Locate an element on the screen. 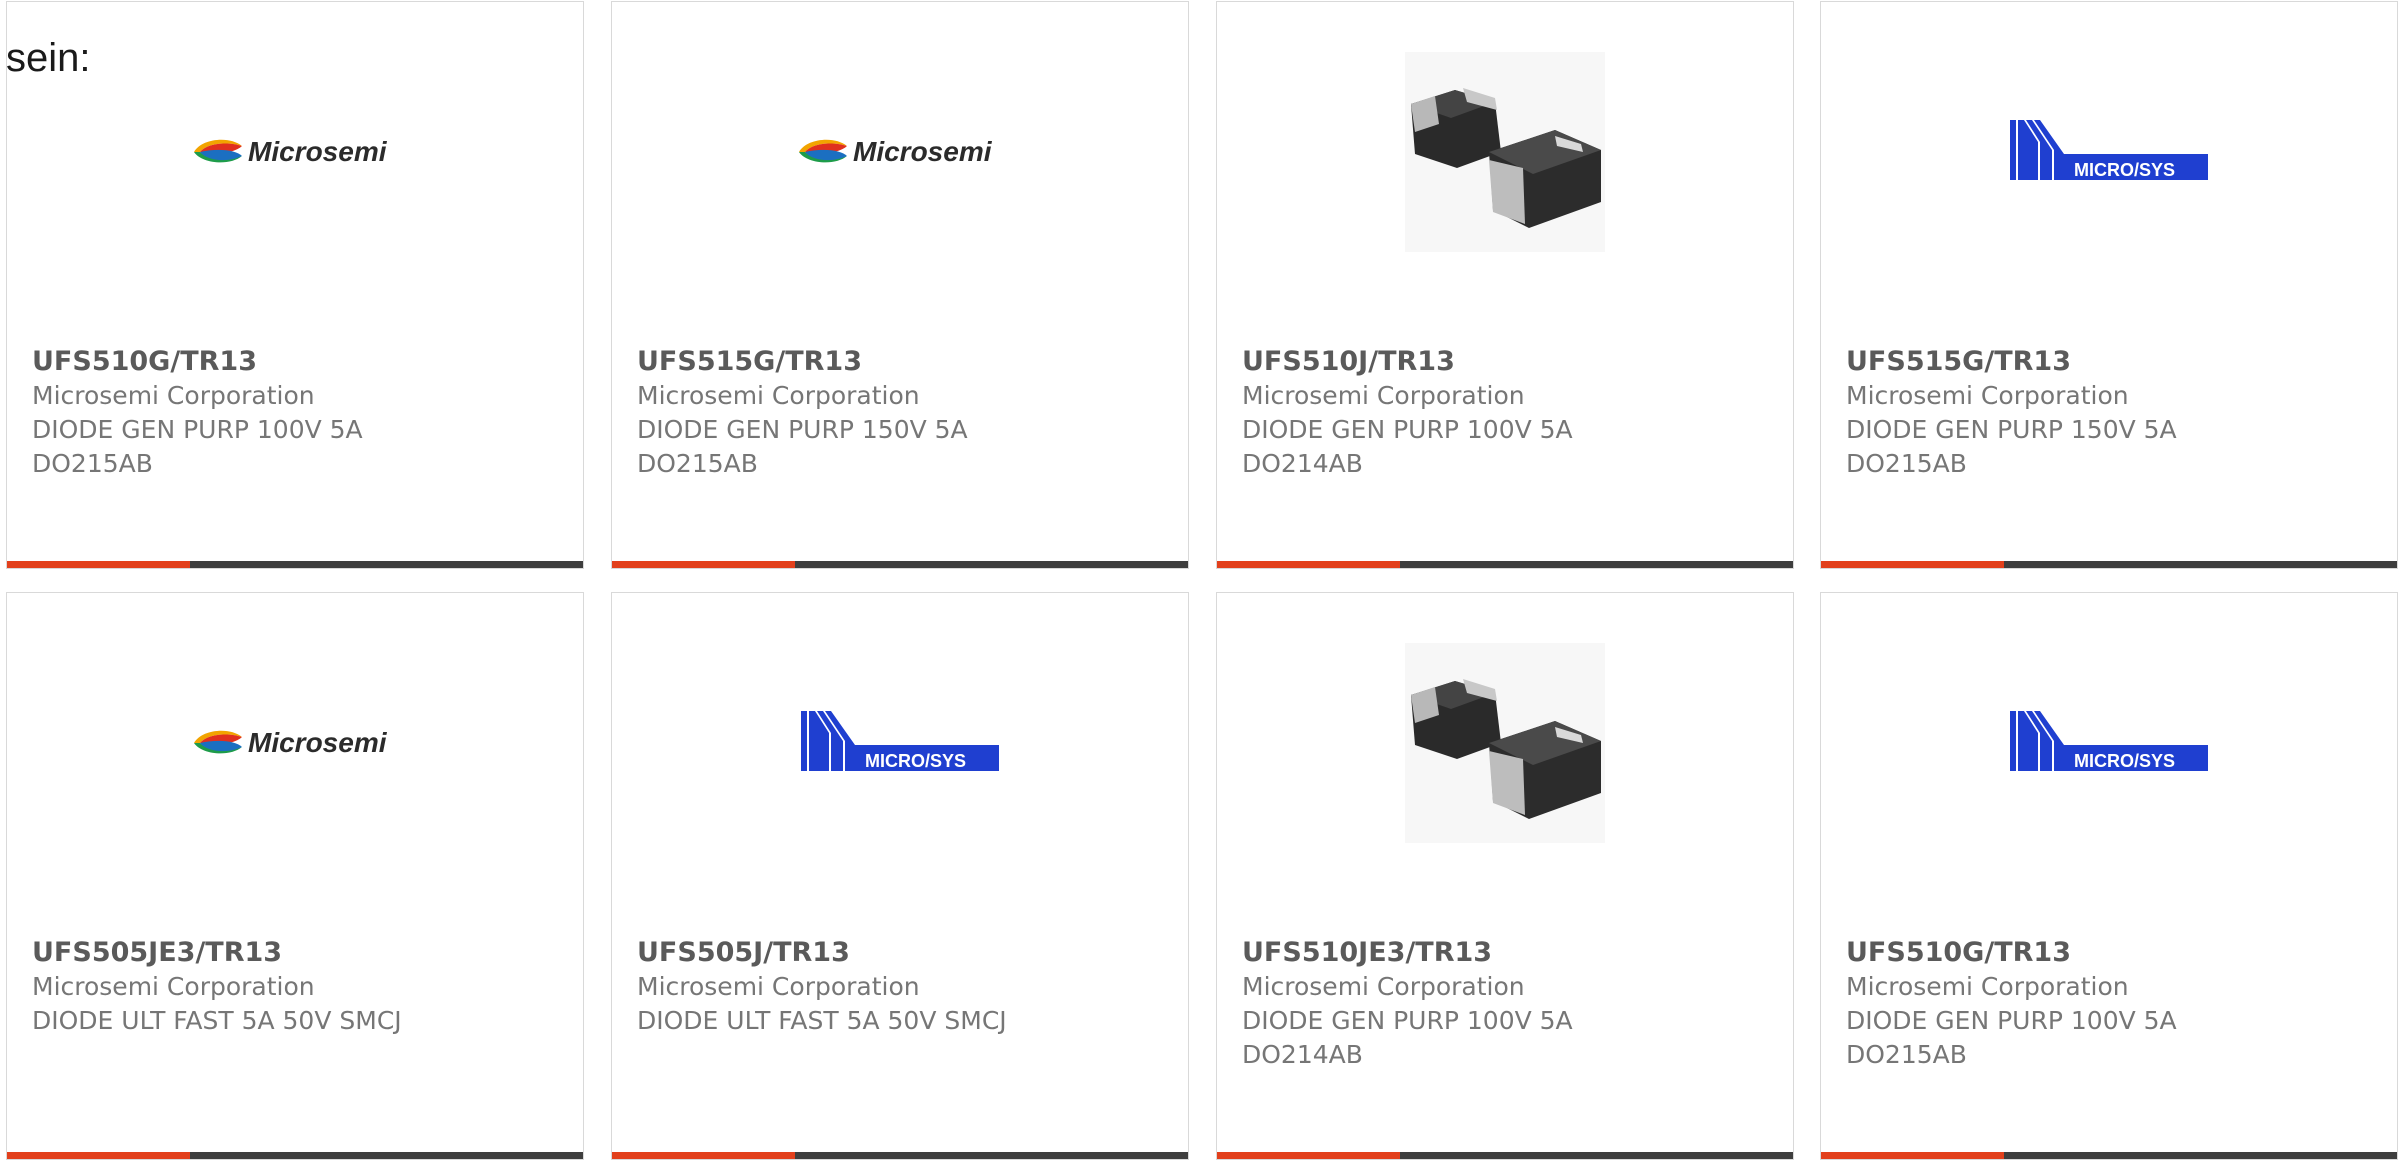 This screenshot has height=1160, width=2400. part-number-link: UFS510JE3/TR13 is located at coordinates (1512, 952).